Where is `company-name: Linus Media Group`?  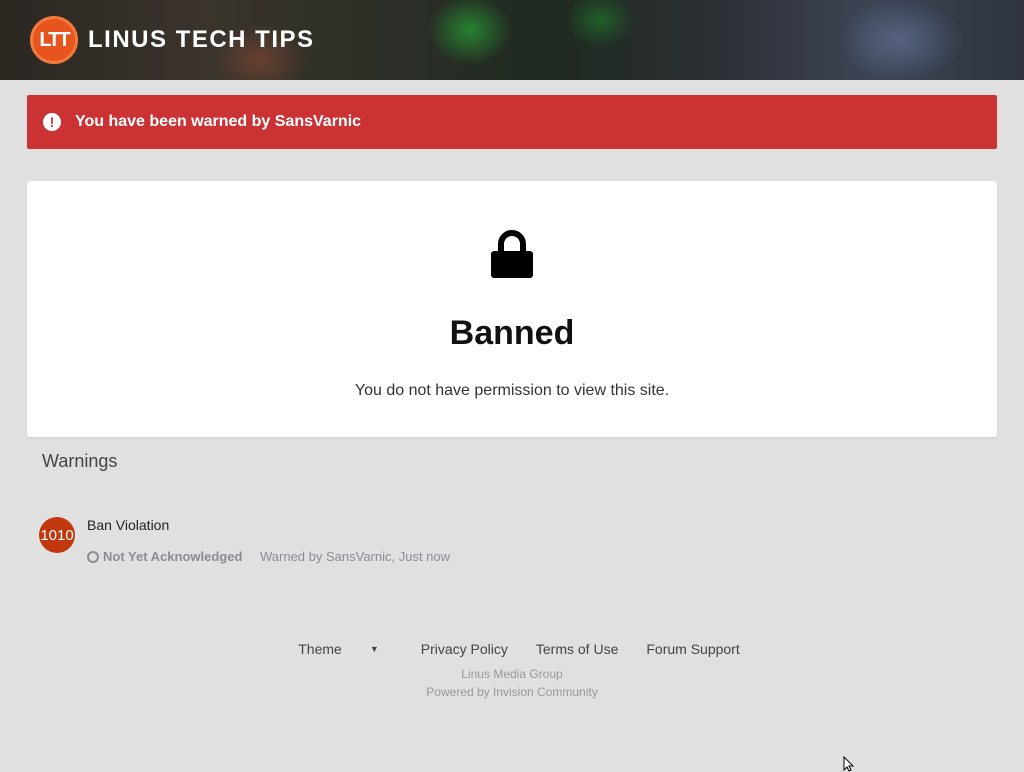 company-name: Linus Media Group is located at coordinates (512, 674).